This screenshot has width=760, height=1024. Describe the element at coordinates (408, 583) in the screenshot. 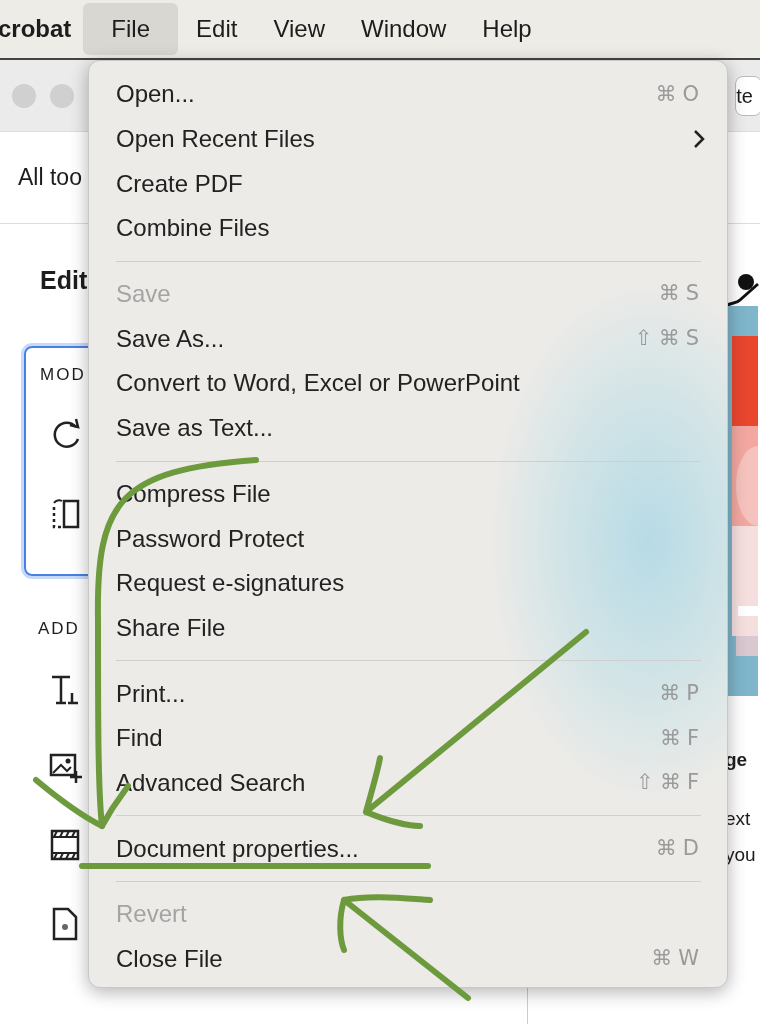

I see `menu-item: Request e-signatures` at that location.